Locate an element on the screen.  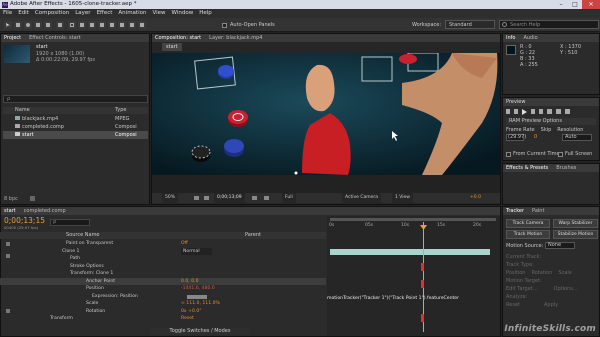
roto-brush-tool-icon is located at coordinates (132, 25).